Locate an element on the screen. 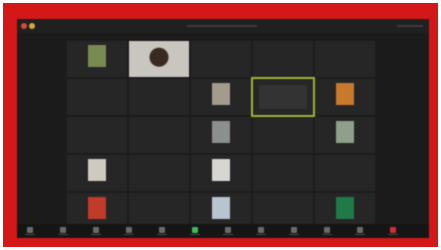  record-icon is located at coordinates (228, 230).